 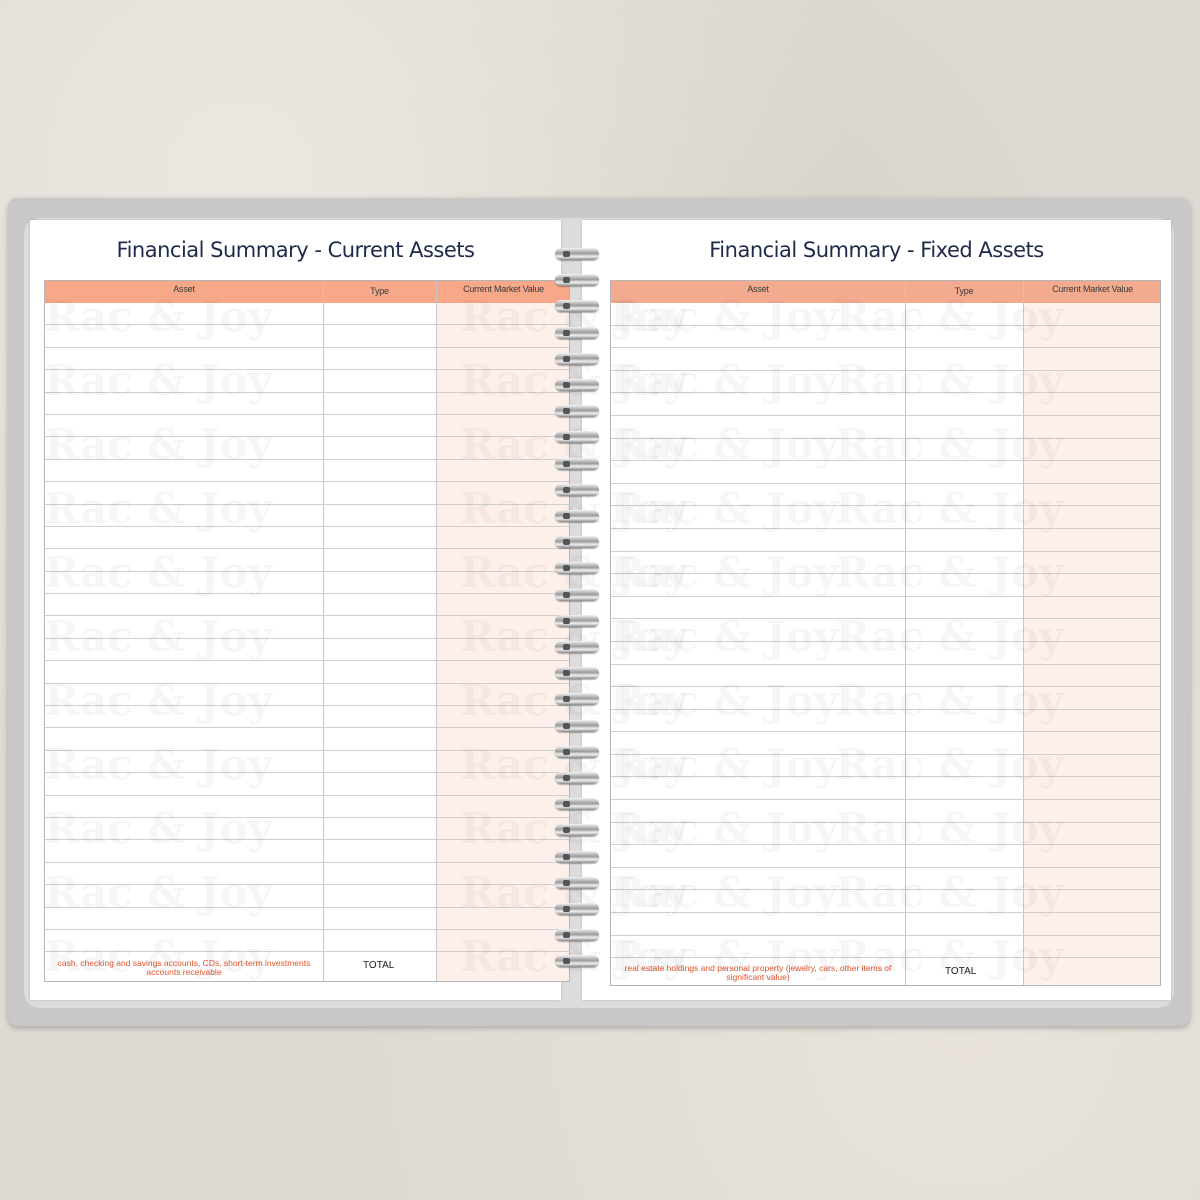 What do you see at coordinates (876, 250) in the screenshot?
I see `page-title: Financial Summary - Fixed Assets` at bounding box center [876, 250].